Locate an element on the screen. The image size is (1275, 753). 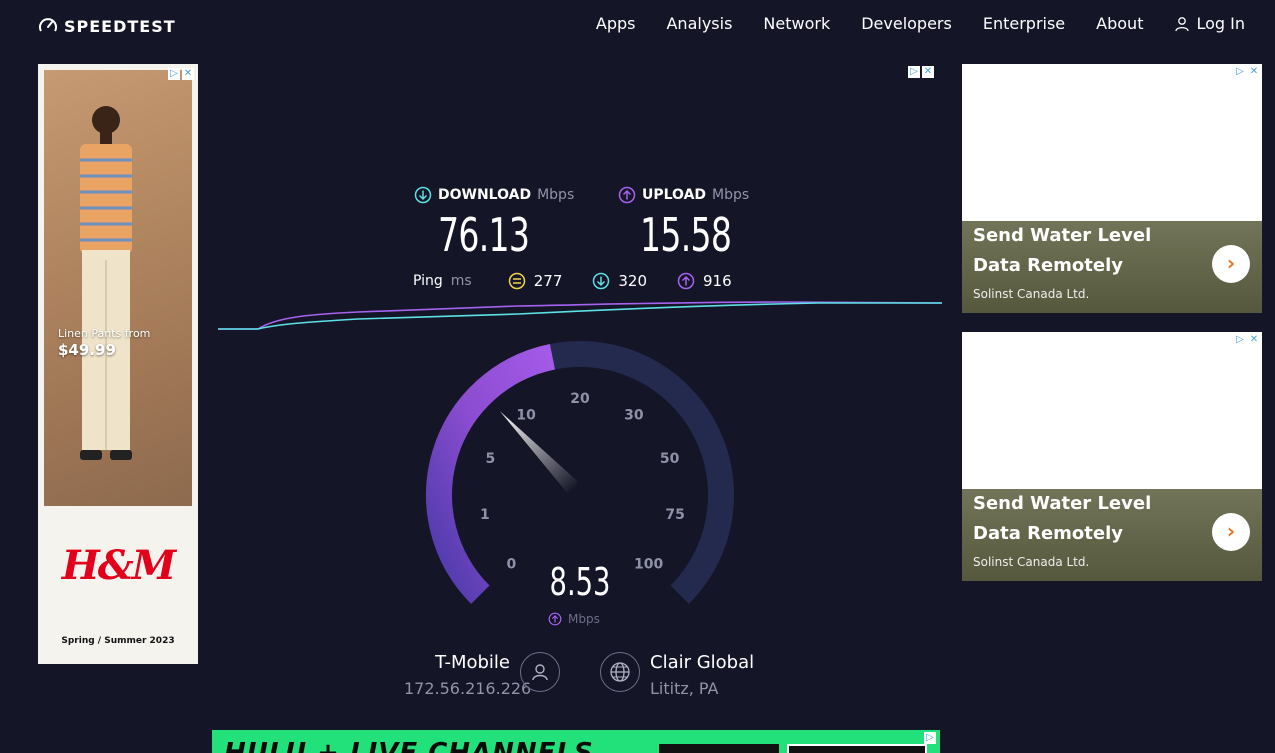
model-figure-image is located at coordinates (106, 283).